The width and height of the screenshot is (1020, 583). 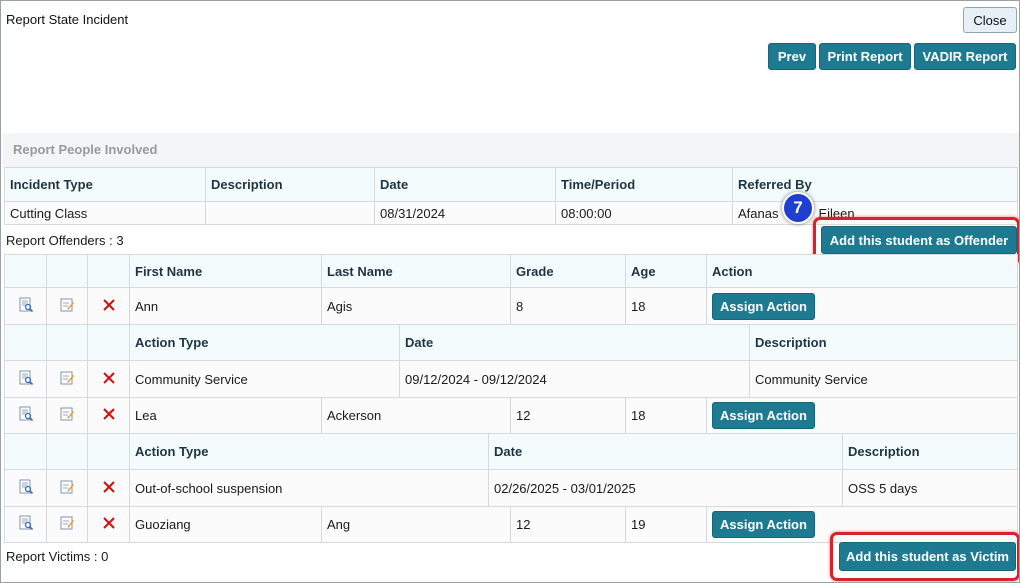 What do you see at coordinates (85, 149) in the screenshot?
I see `section-title: Report People Involved` at bounding box center [85, 149].